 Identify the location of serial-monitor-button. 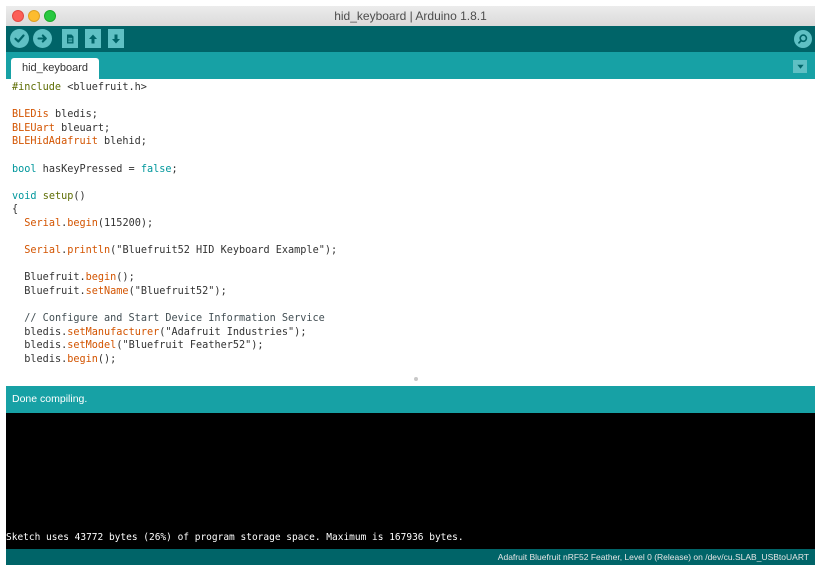
(803, 39).